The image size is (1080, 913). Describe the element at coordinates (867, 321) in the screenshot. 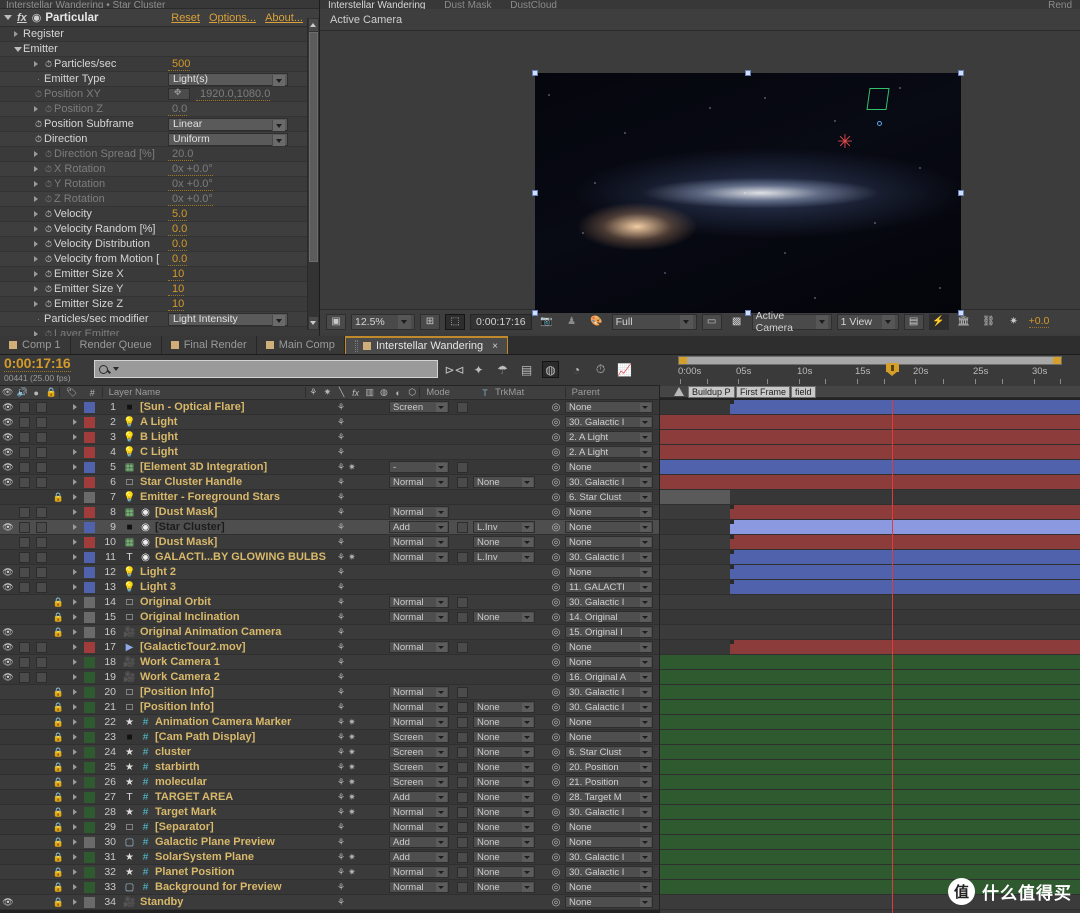

I see `view-layout-dropdown: 1 View` at that location.